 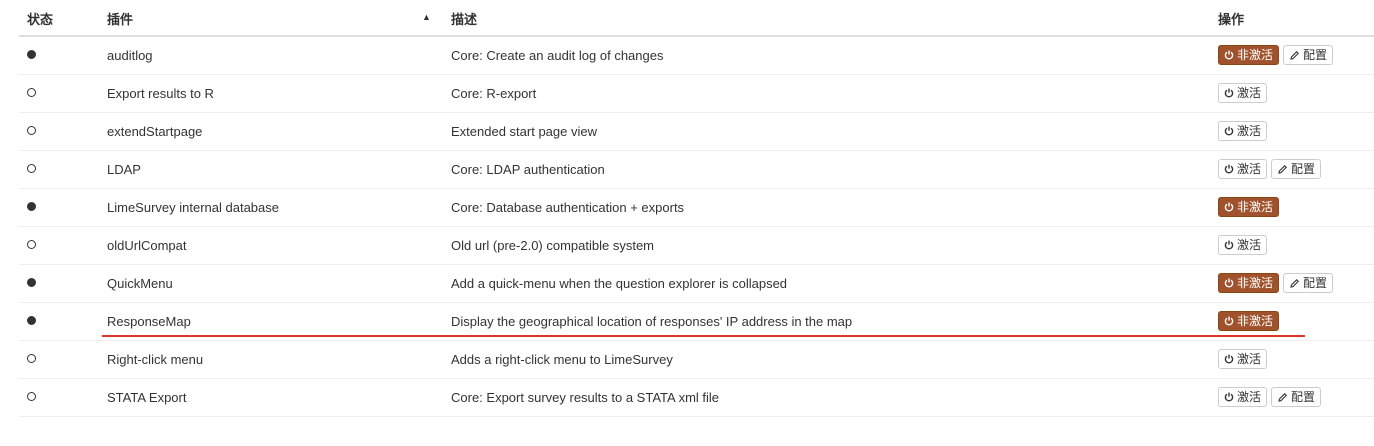 What do you see at coordinates (557, 55) in the screenshot?
I see `plugin-description: Core: Create an audit log of changes` at bounding box center [557, 55].